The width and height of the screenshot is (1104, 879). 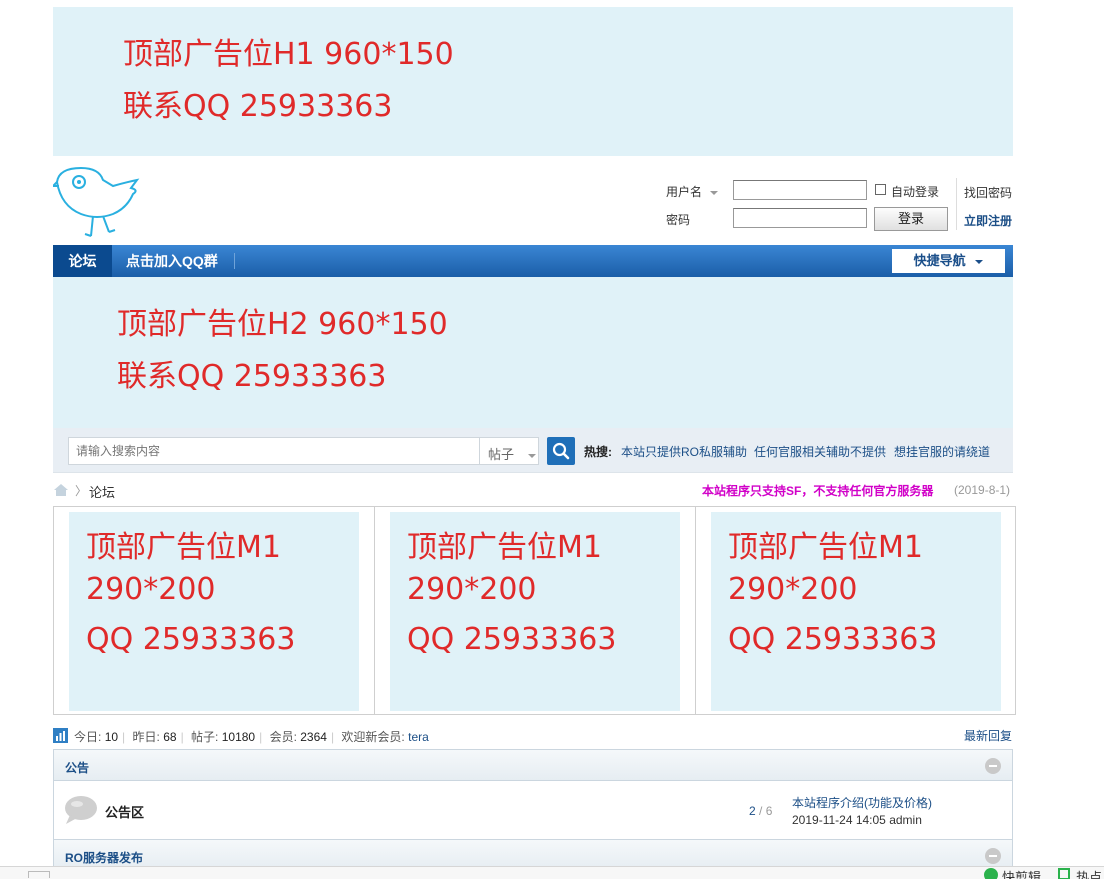 What do you see at coordinates (288, 54) in the screenshot?
I see `ad-h1-line1: 顶部广告位H1 960*150` at bounding box center [288, 54].